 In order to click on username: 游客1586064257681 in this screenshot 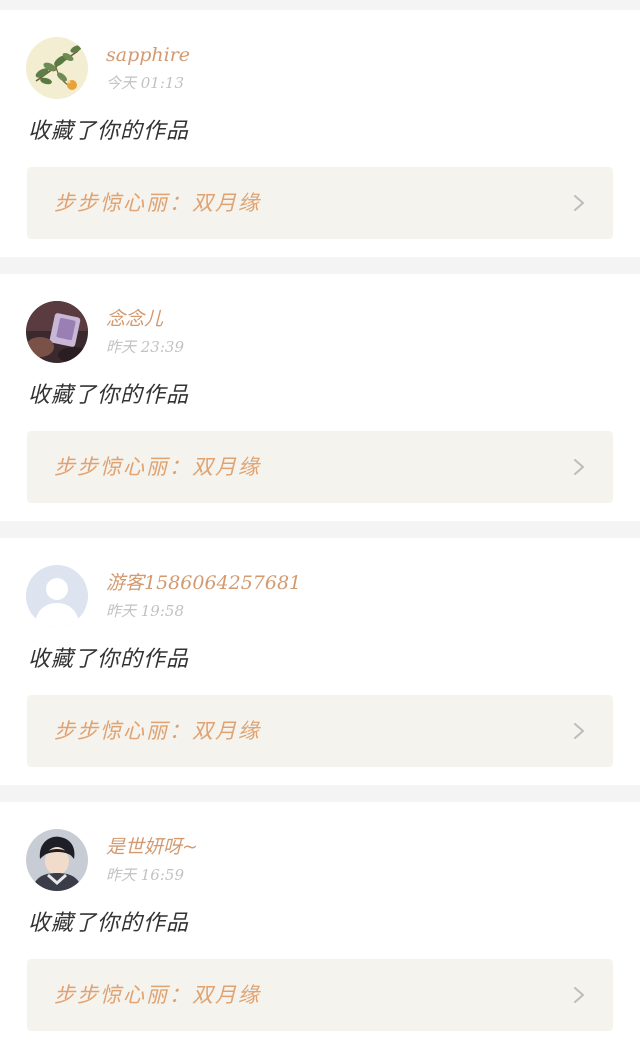, I will do `click(203, 583)`.